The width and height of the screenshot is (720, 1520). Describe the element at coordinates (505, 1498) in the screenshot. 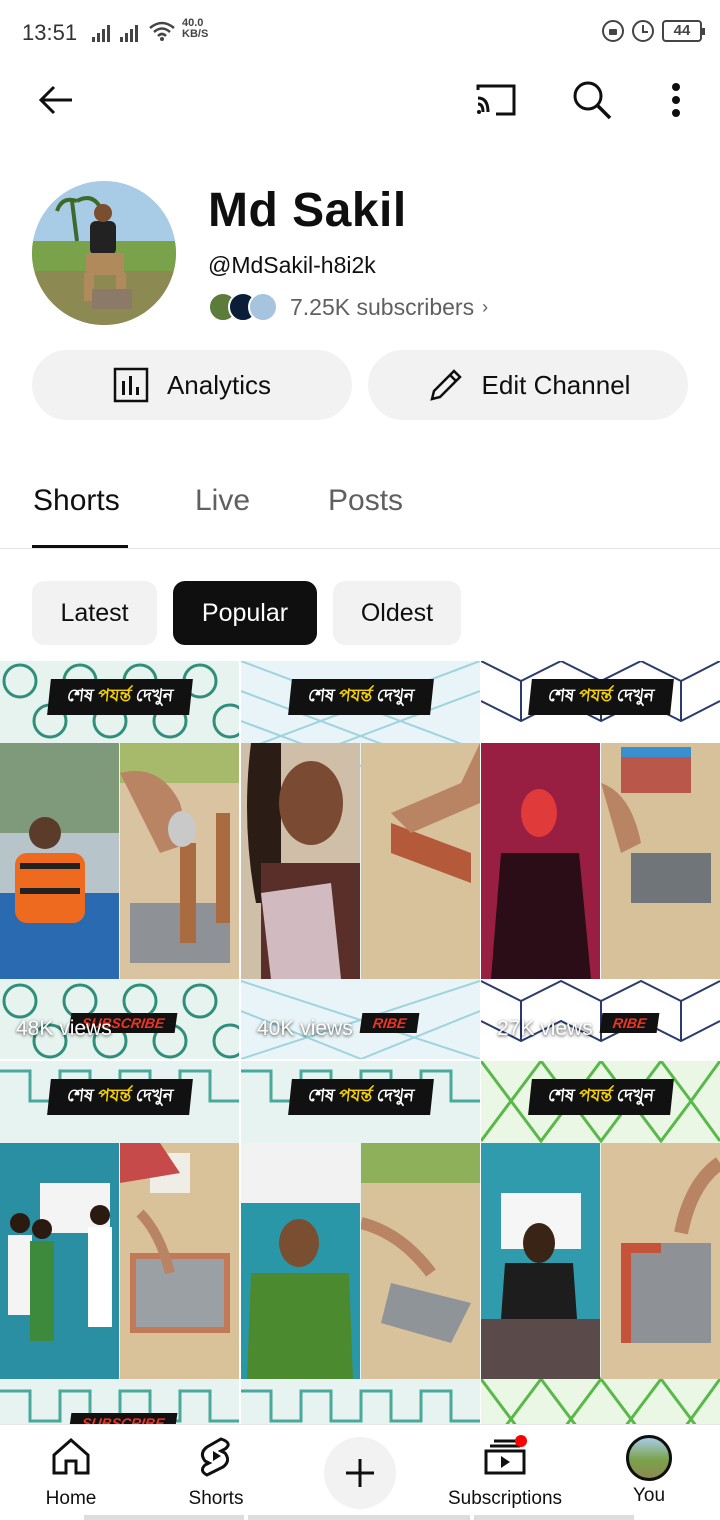

I see `nav-subscriptions-label: Subscriptions` at that location.